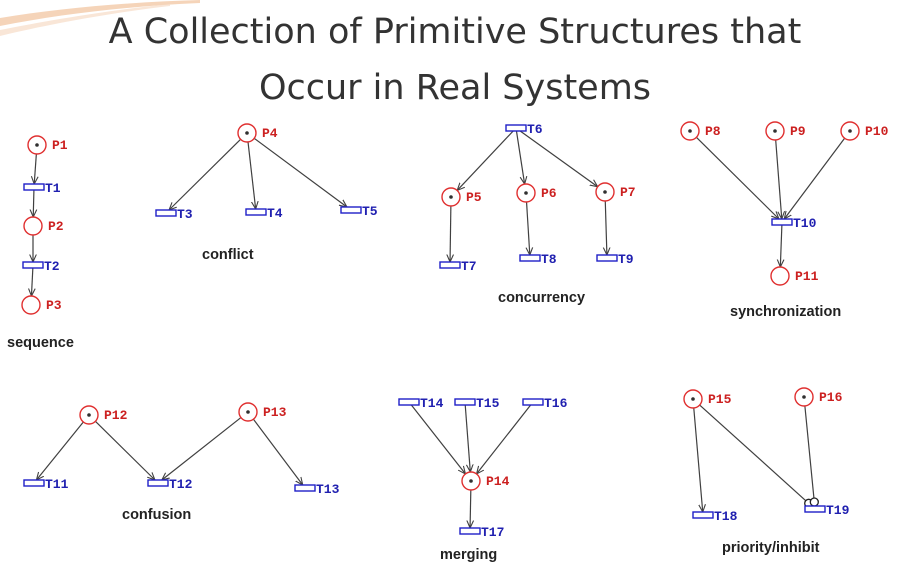  What do you see at coordinates (166, 213) in the screenshot?
I see `transition-t3` at bounding box center [166, 213].